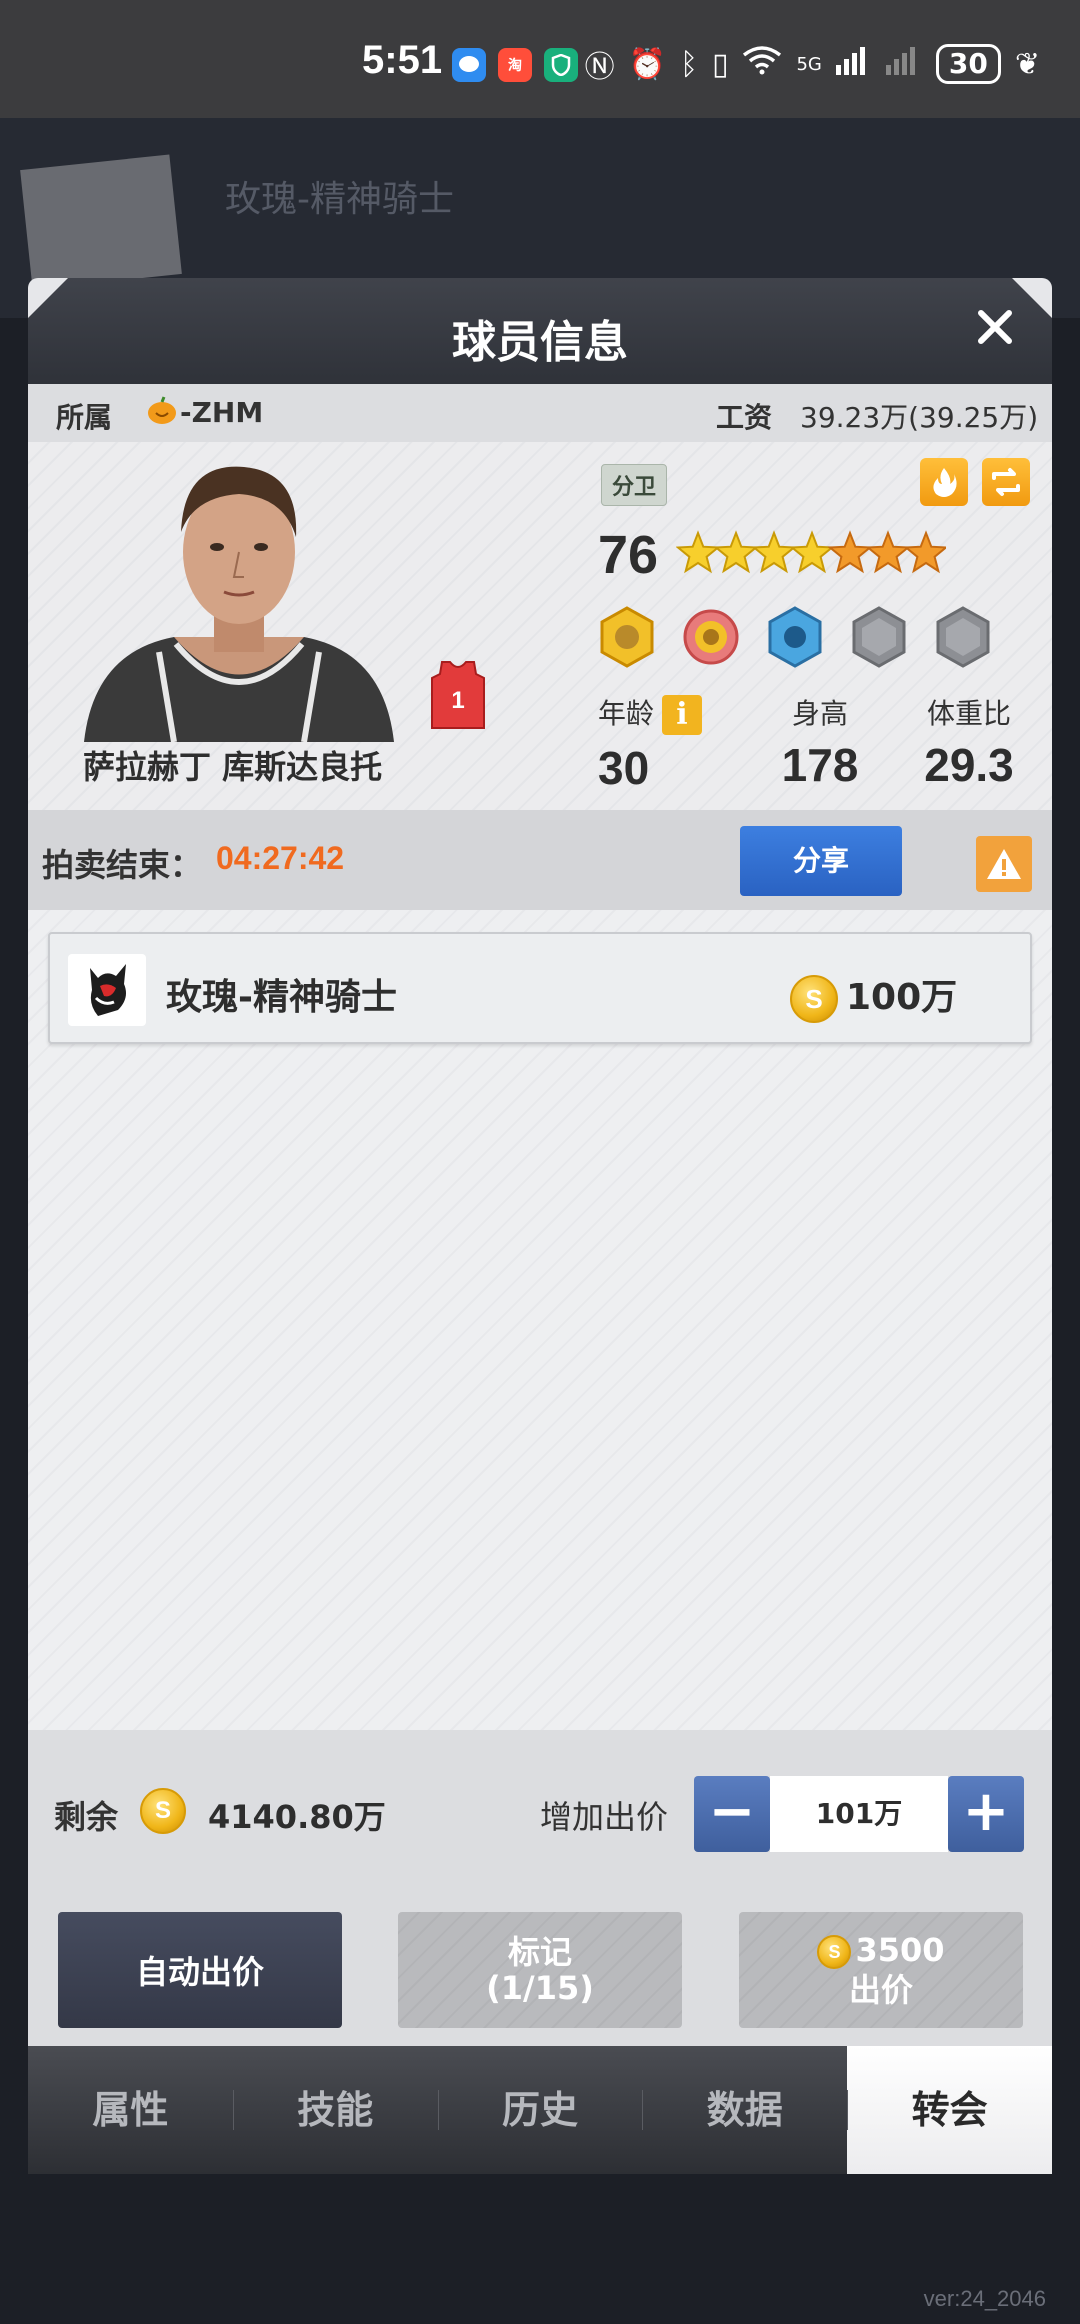  What do you see at coordinates (233, 767) in the screenshot?
I see `player-name: 萨拉赫丁 库斯达良托` at bounding box center [233, 767].